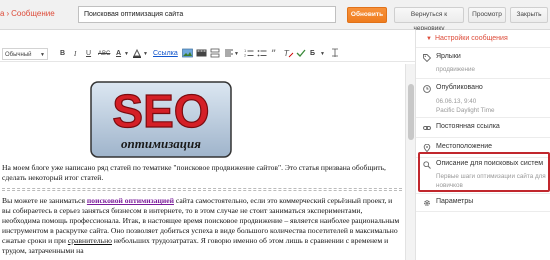 The image size is (550, 260). What do you see at coordinates (62, 54) in the screenshot?
I see `bold-button: B` at bounding box center [62, 54].